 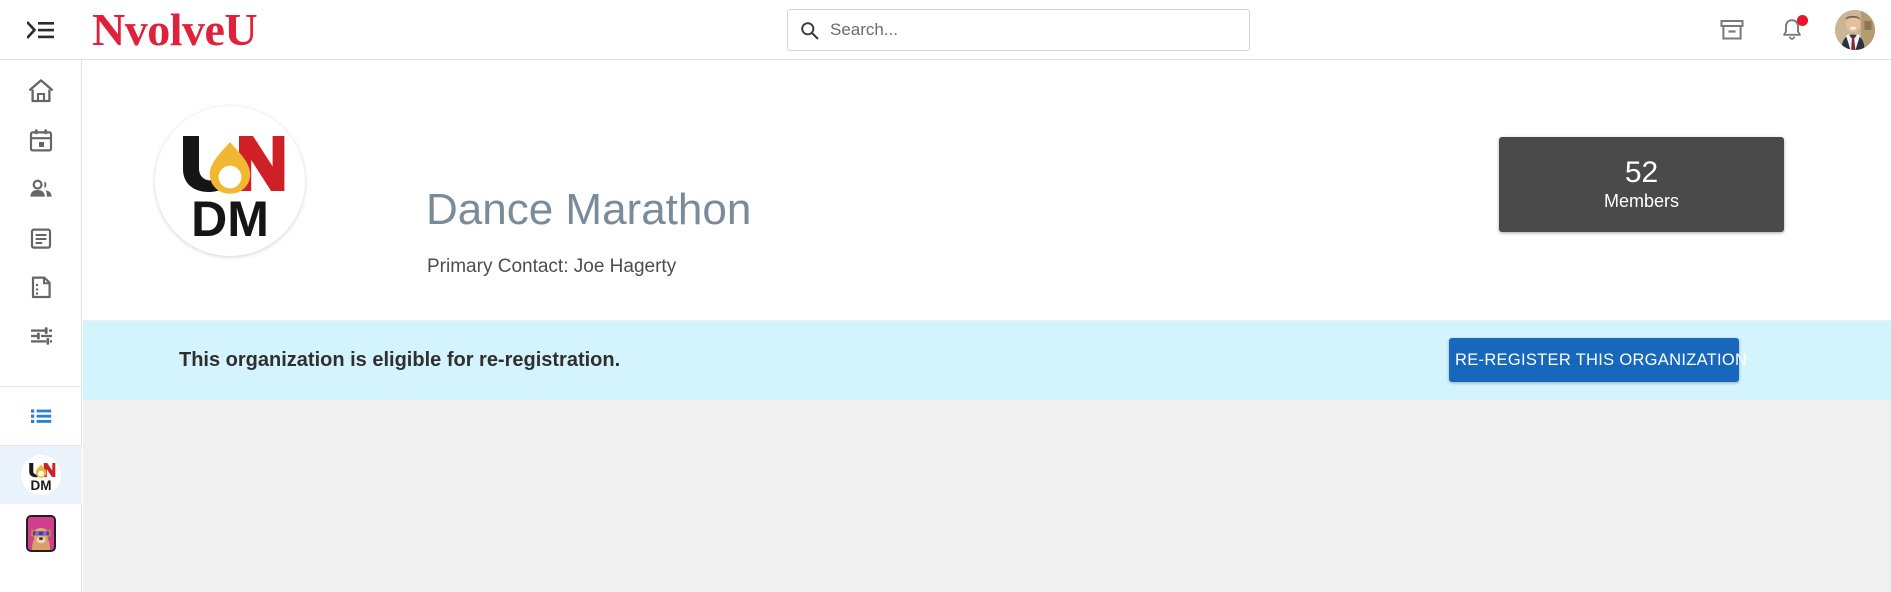 I want to click on header-search, so click(x=1018, y=30).